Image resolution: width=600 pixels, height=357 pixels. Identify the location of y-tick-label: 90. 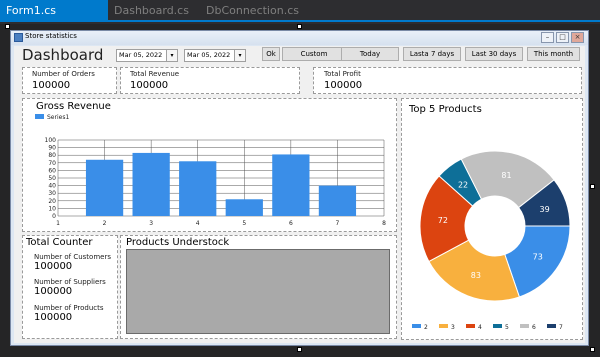
(52, 148).